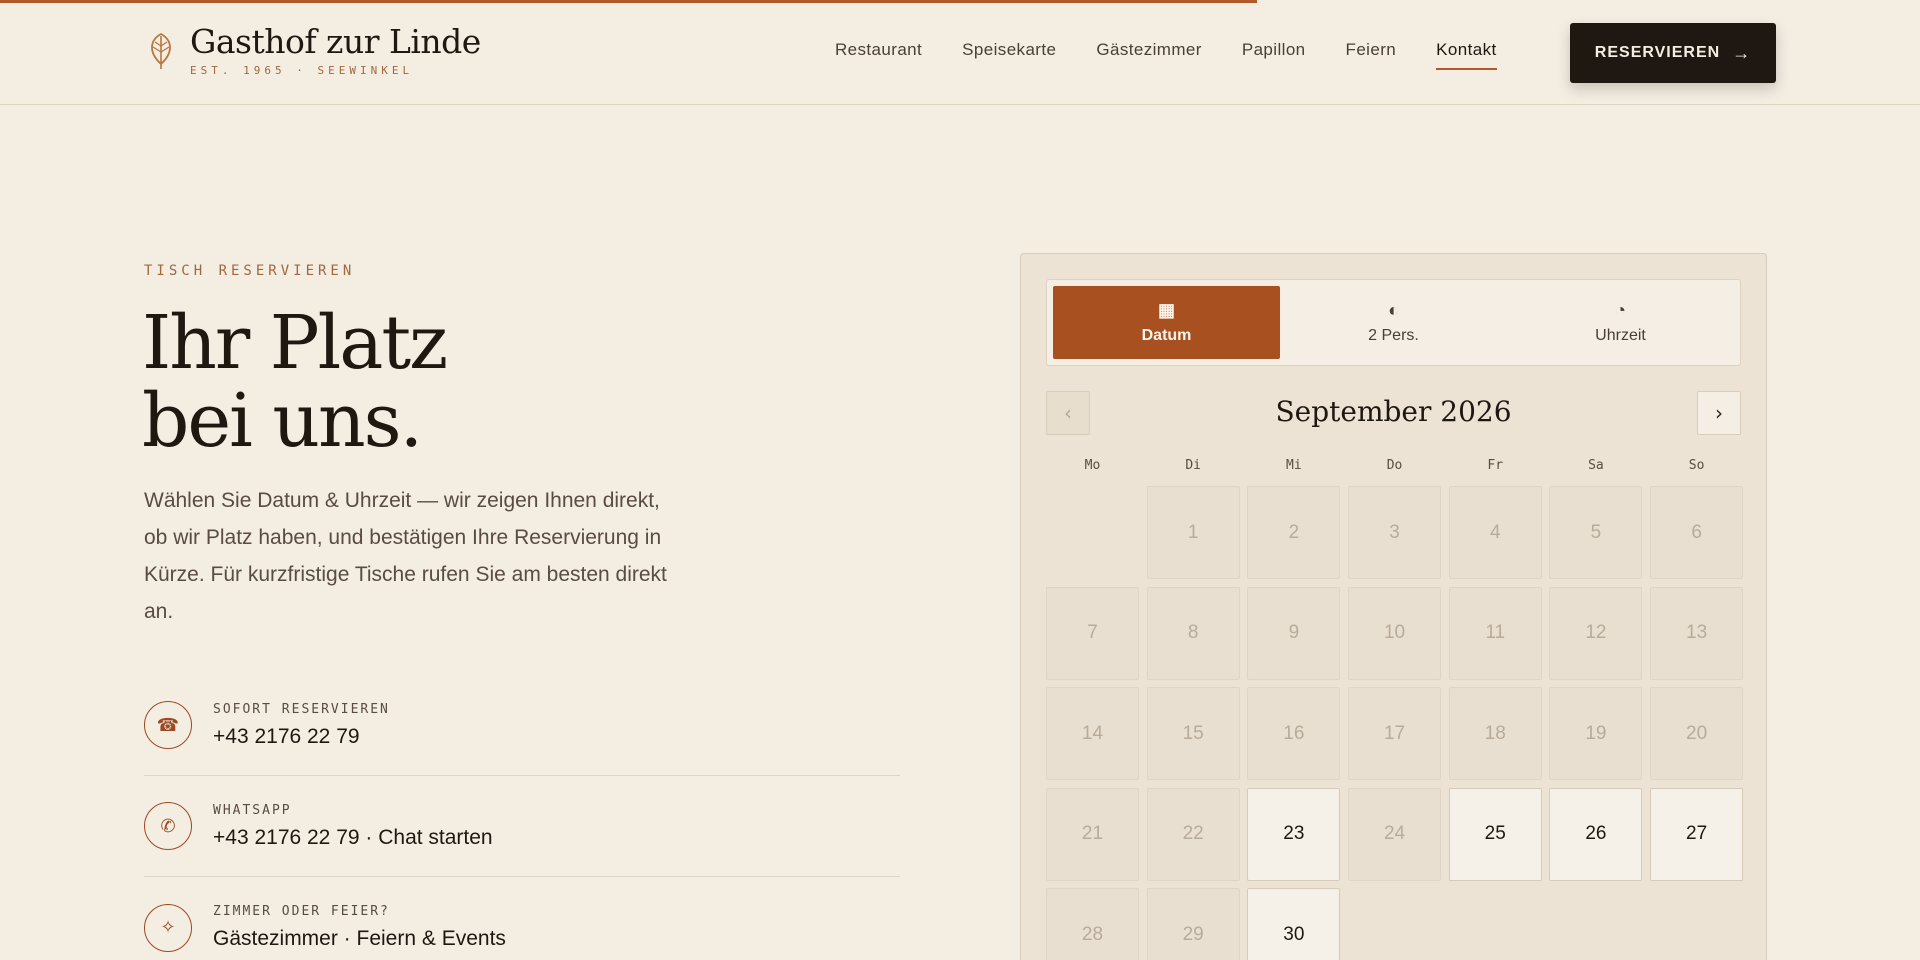 This screenshot has width=1920, height=960. I want to click on month-navigation: ‹ September 2026 ›, so click(1393, 413).